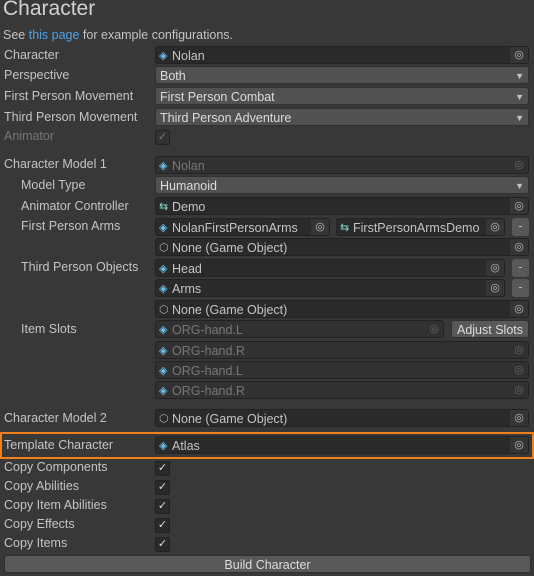 The height and width of the screenshot is (576, 534). What do you see at coordinates (267, 564) in the screenshot?
I see `build-character-button: Build Character` at bounding box center [267, 564].